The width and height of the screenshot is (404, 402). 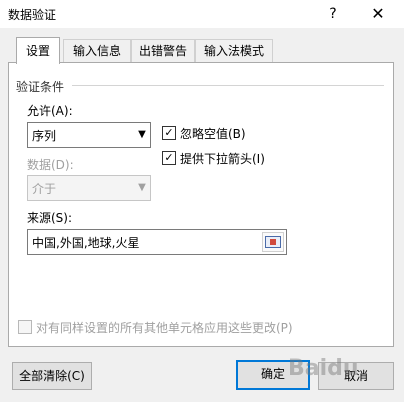 I want to click on allow-label: 允许(A):, so click(x=50, y=111).